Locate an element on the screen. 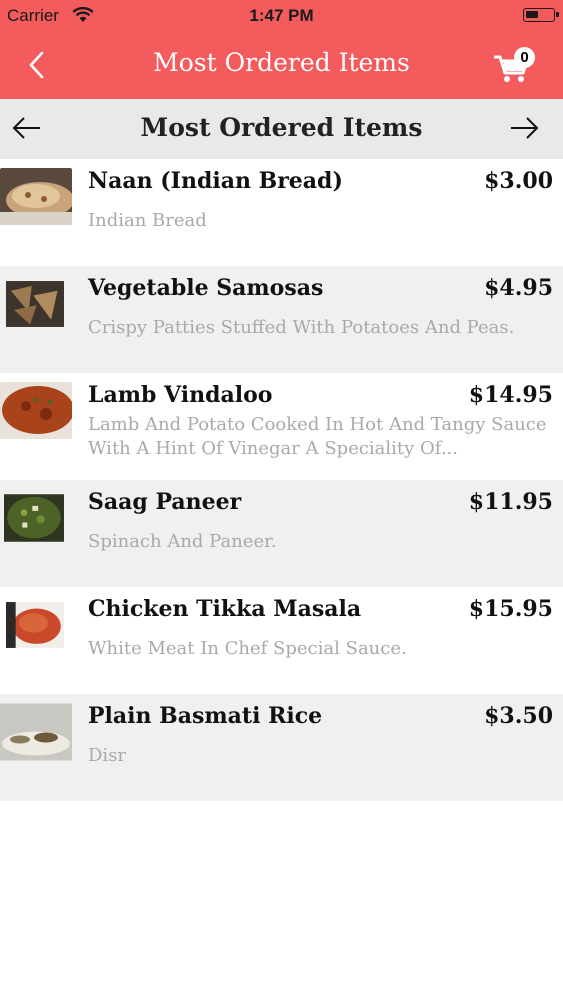 Image resolution: width=563 pixels, height=1000 pixels. nav-title: Most Ordered Items is located at coordinates (281, 62).